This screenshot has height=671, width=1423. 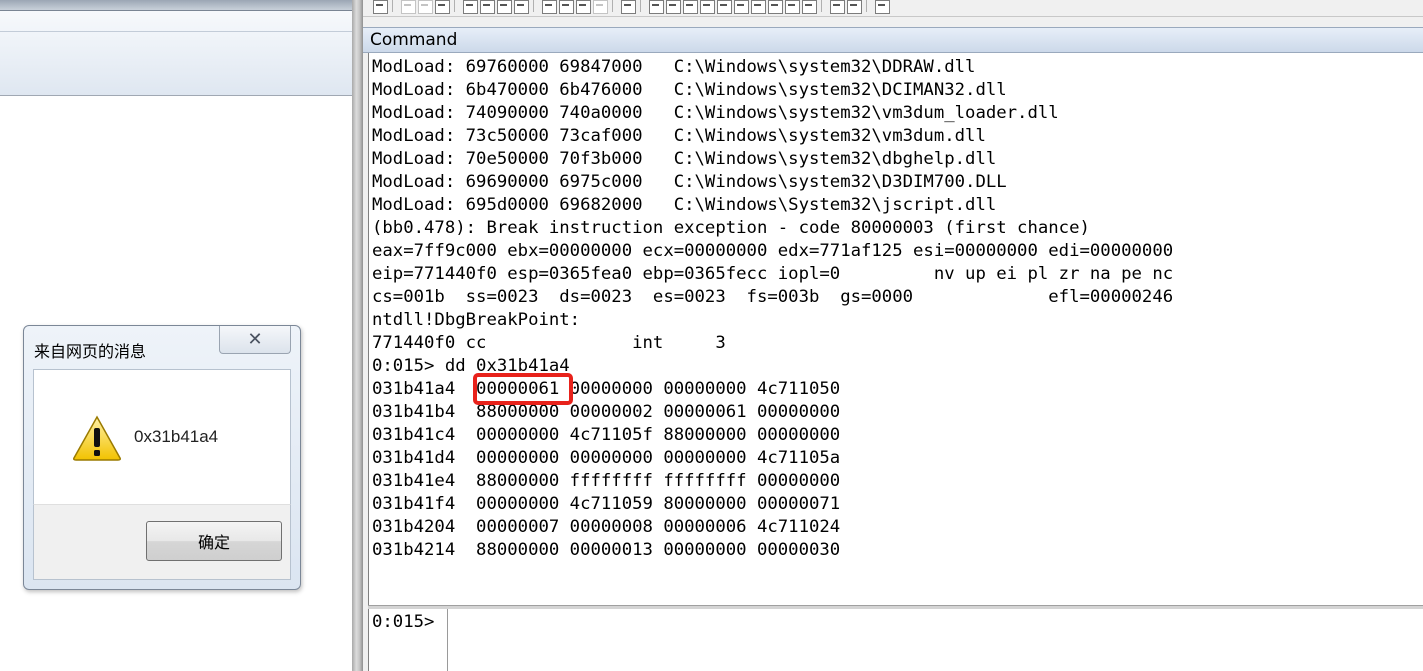 What do you see at coordinates (600, 7) in the screenshot?
I see `run-to-cursor-icon` at bounding box center [600, 7].